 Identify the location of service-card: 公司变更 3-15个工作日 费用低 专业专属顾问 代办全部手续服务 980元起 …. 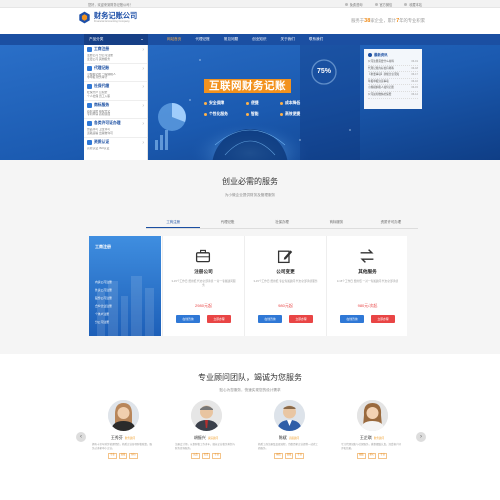
(284, 286).